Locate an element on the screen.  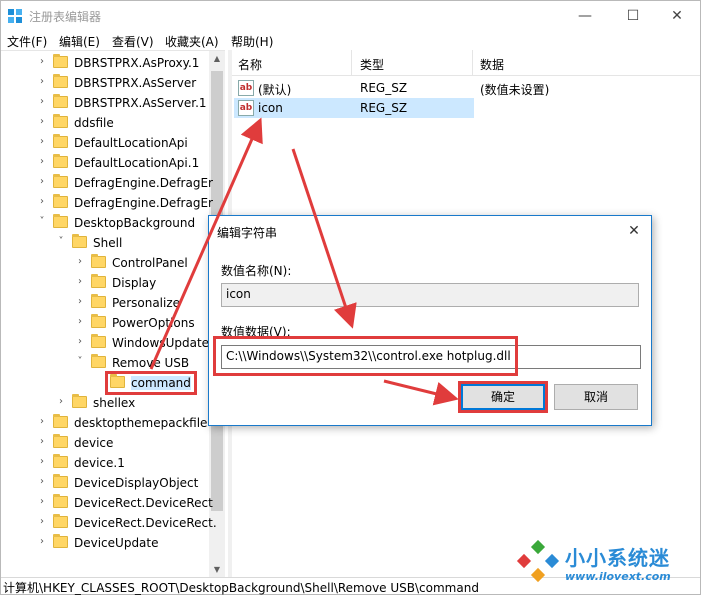
menu-help: 帮助(H) is located at coordinates (252, 41).